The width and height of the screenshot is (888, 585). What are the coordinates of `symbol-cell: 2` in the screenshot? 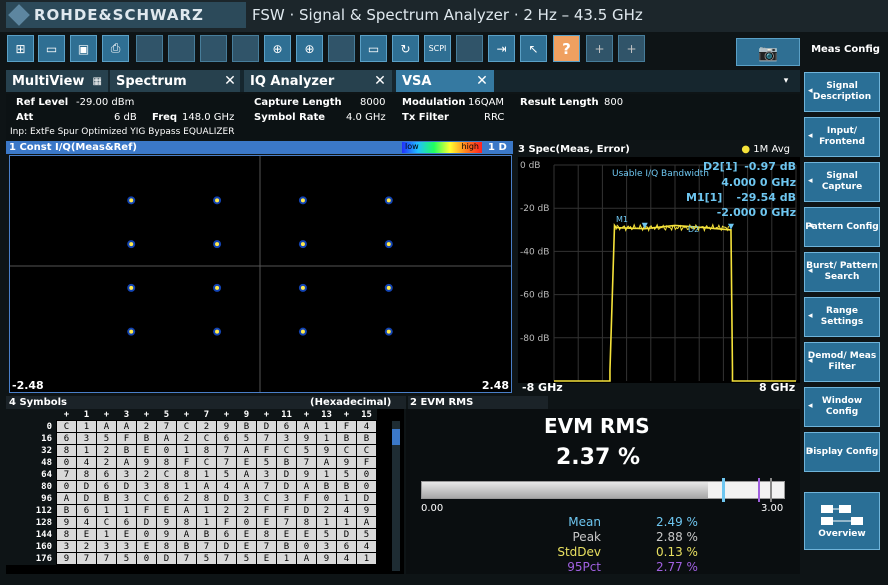 It's located at (246, 510).